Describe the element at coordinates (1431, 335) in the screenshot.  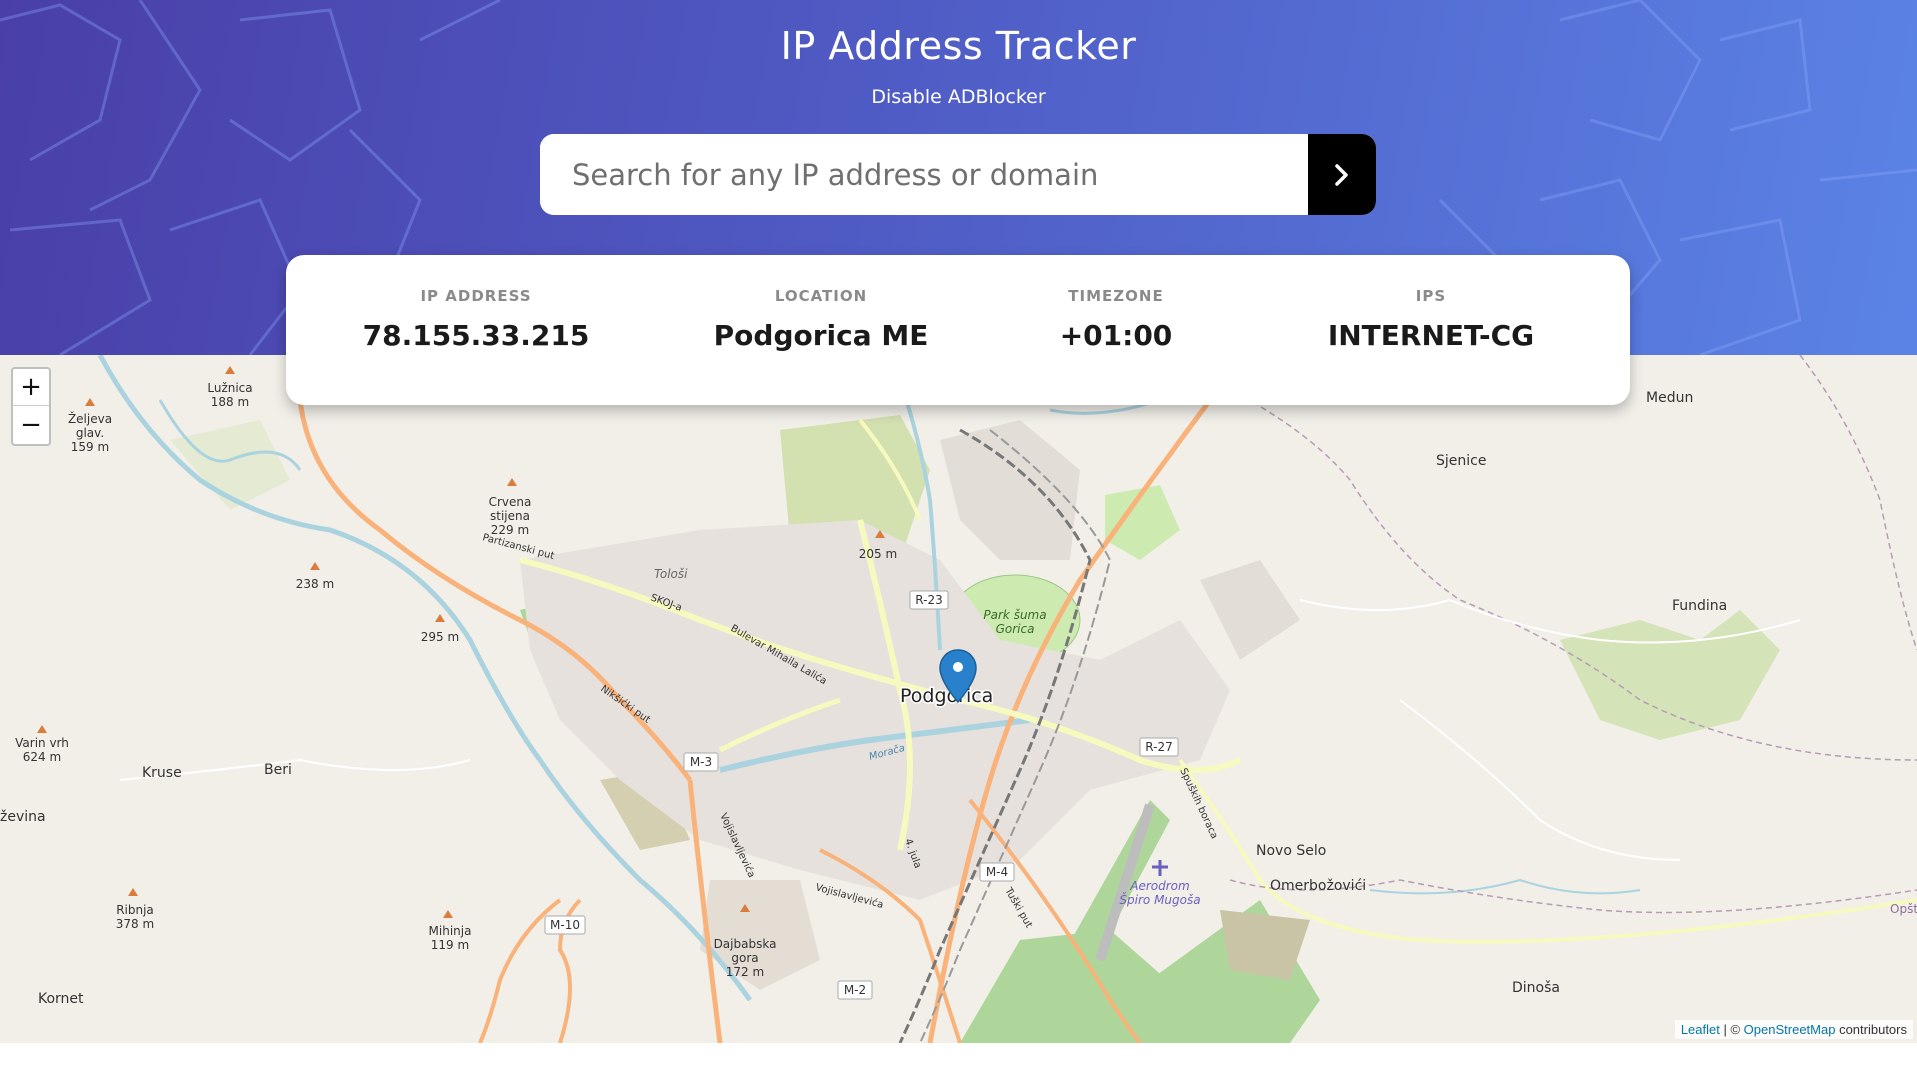
I see `isp-value: INTERNET-CG` at that location.